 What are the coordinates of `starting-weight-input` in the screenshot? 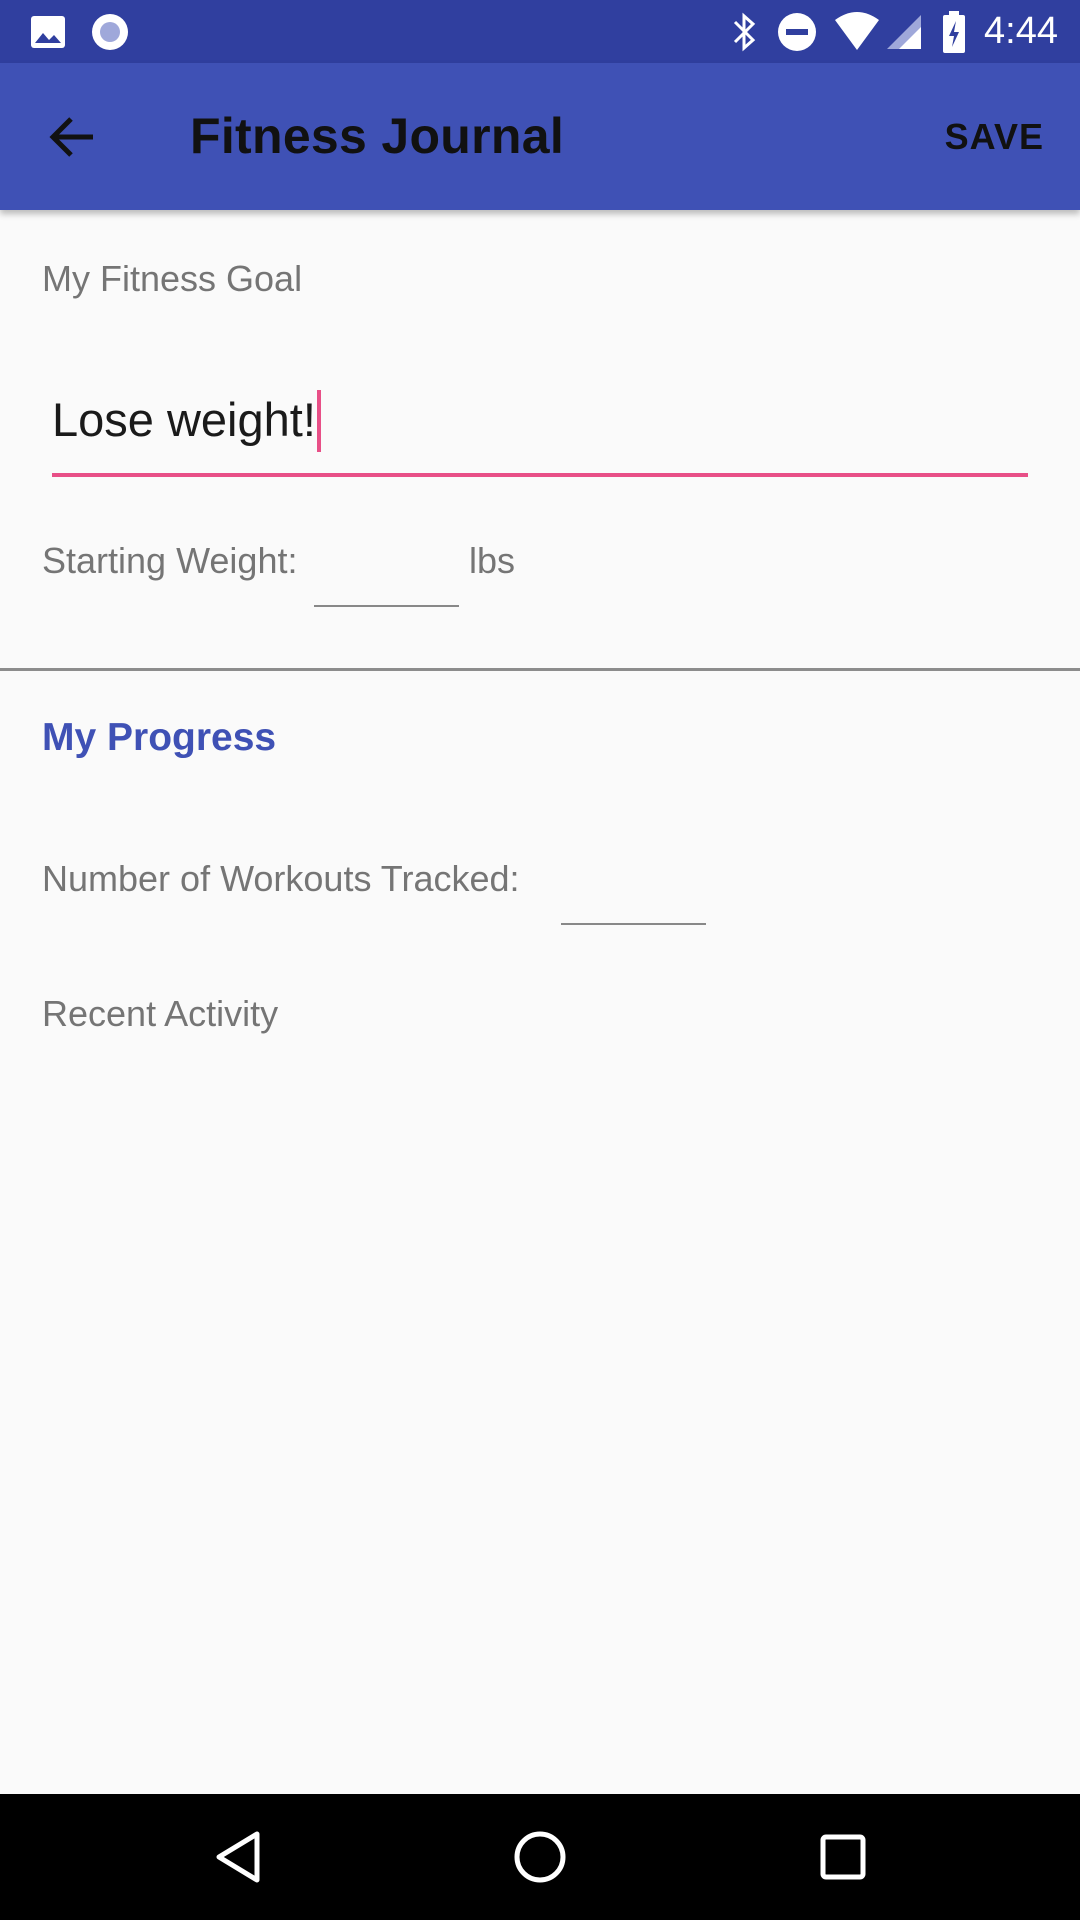 It's located at (386, 586).